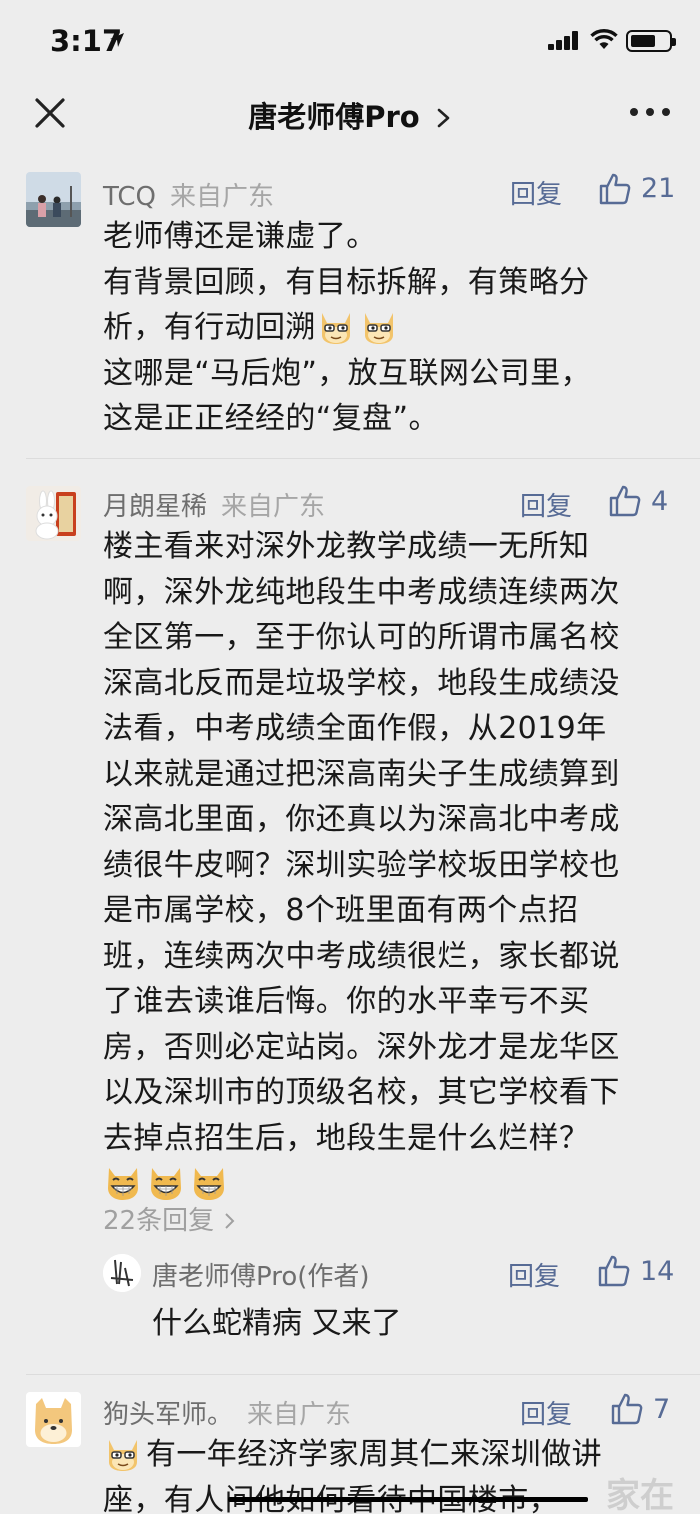 The height and width of the screenshot is (1514, 700). I want to click on comment-line: 有一年经济学家周其仁来深圳做讲, so click(390, 1455).